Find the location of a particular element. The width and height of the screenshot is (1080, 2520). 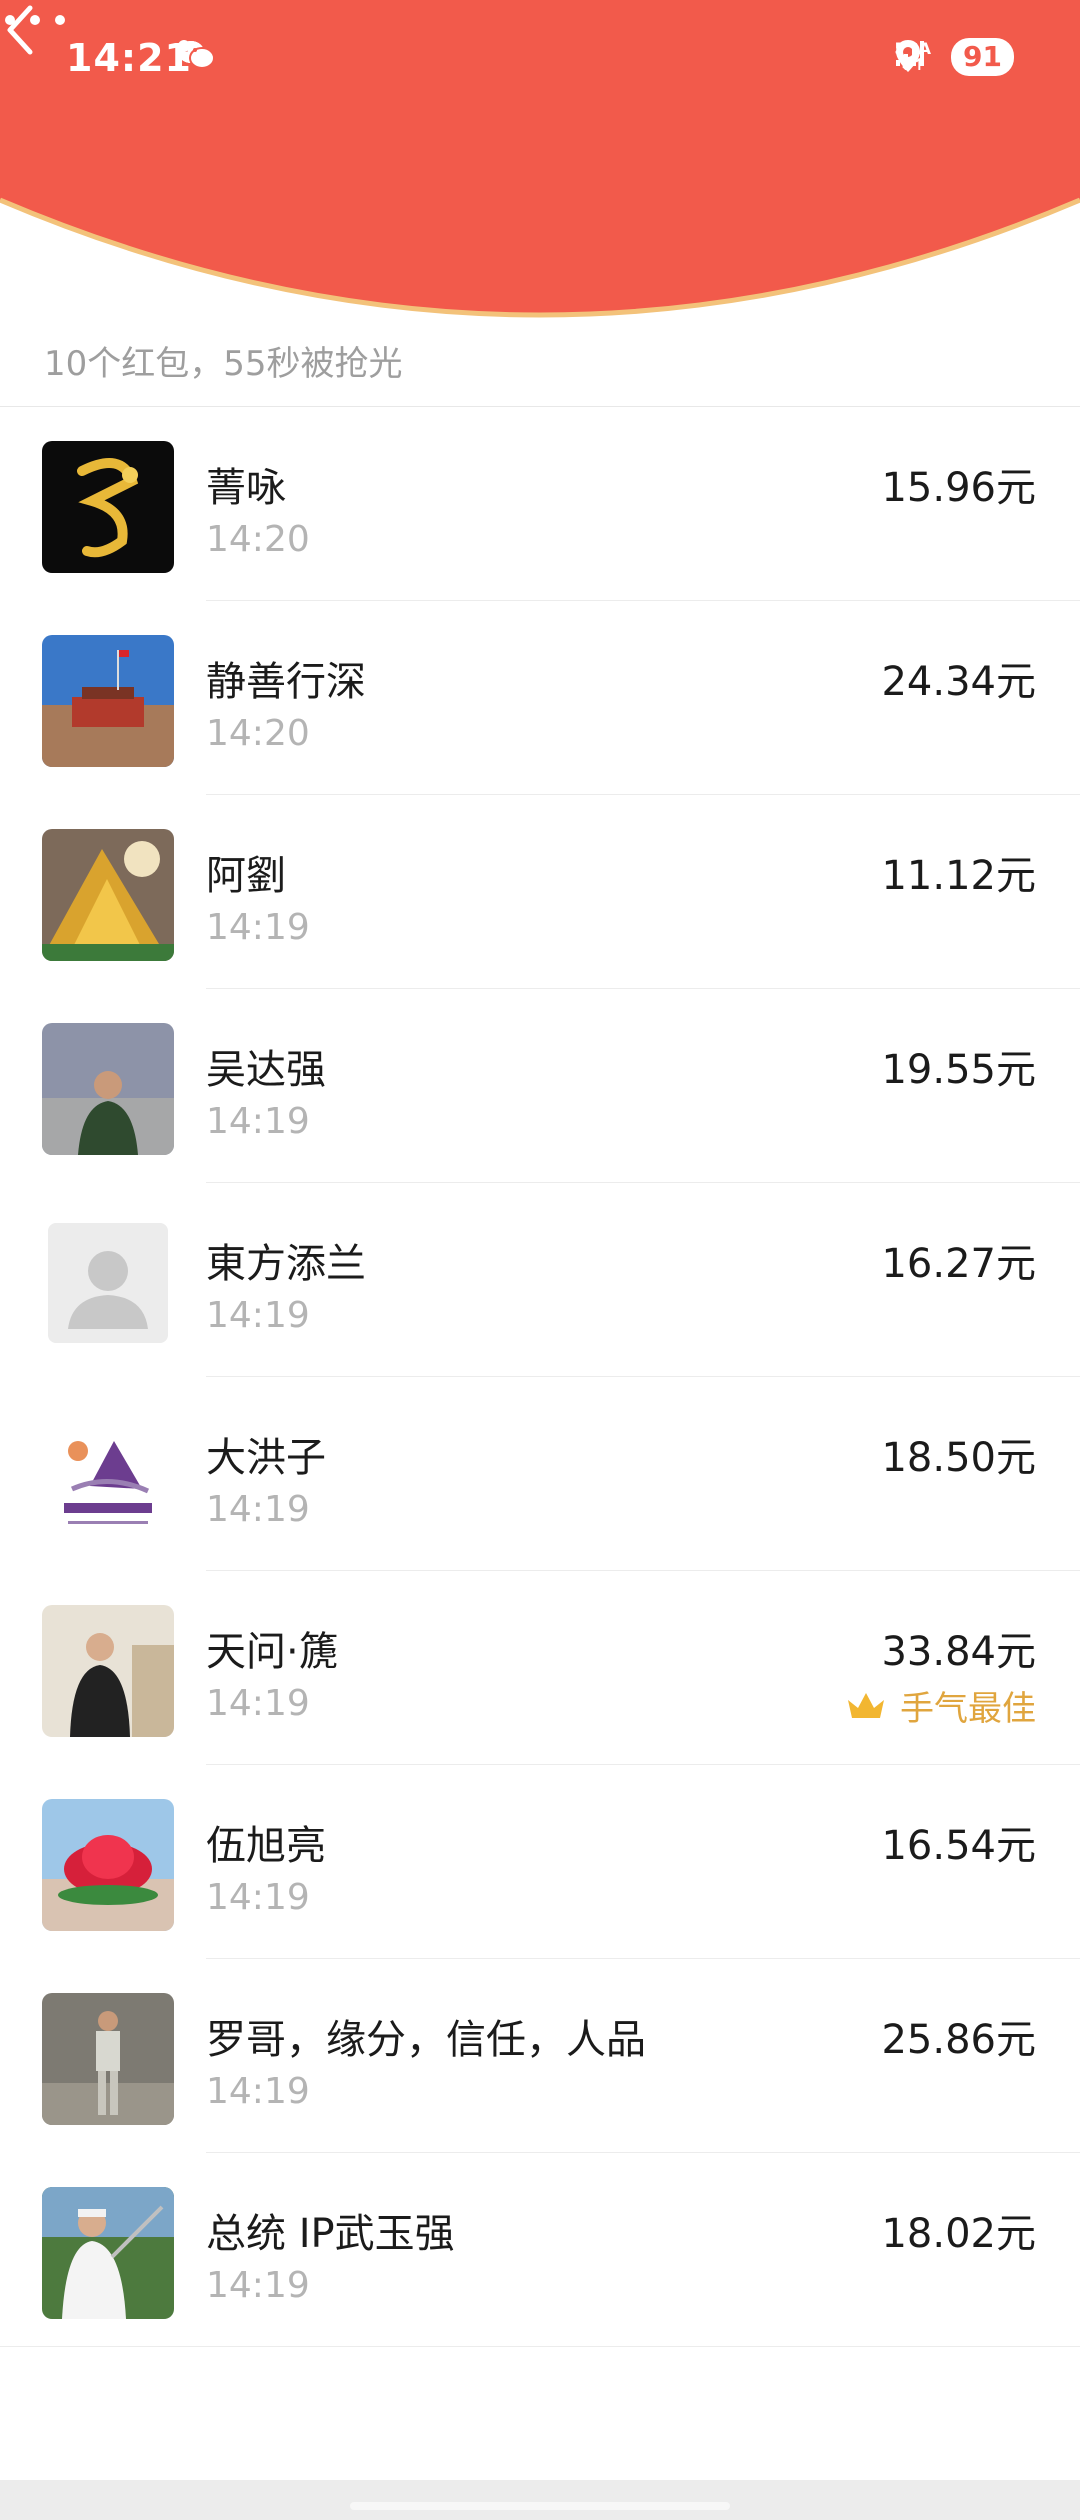

recipient-name: 天问·篪 is located at coordinates (272, 1652).